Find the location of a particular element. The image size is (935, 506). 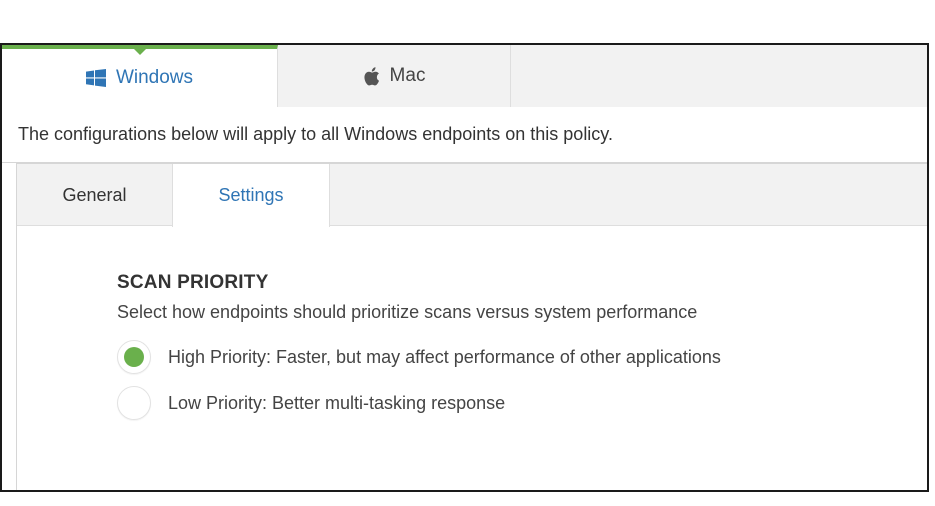

tab-mac: Mac is located at coordinates (394, 76).